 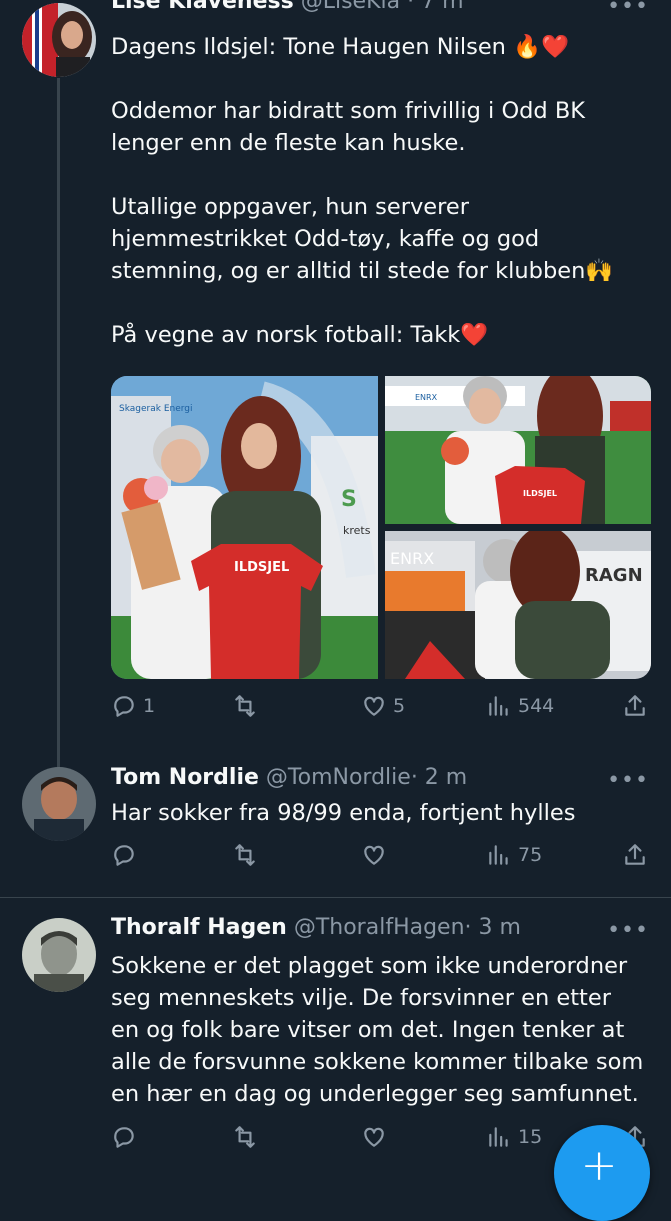 I want to click on author-handle: @LiseKla, so click(x=350, y=7).